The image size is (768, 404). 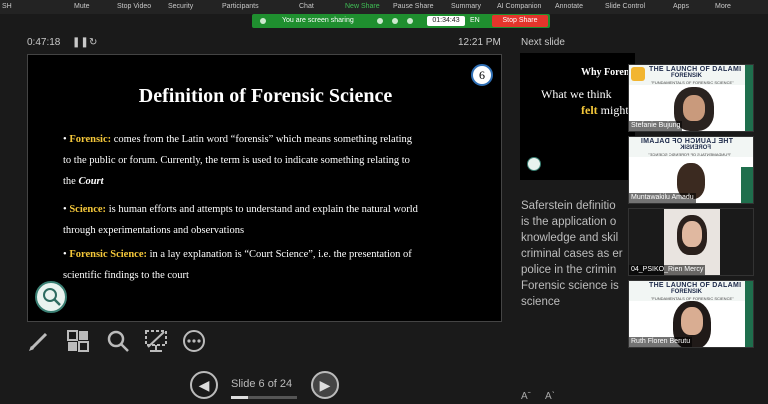 I want to click on next-slide-line: felt might, so click(x=605, y=110).